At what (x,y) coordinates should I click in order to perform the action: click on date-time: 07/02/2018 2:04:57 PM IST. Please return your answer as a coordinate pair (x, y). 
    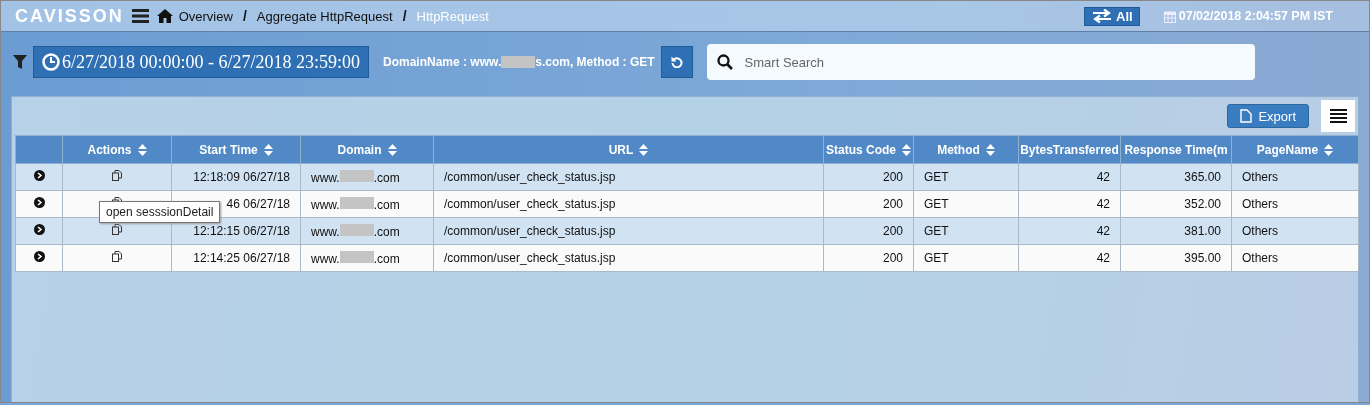
    Looking at the image, I should click on (1255, 16).